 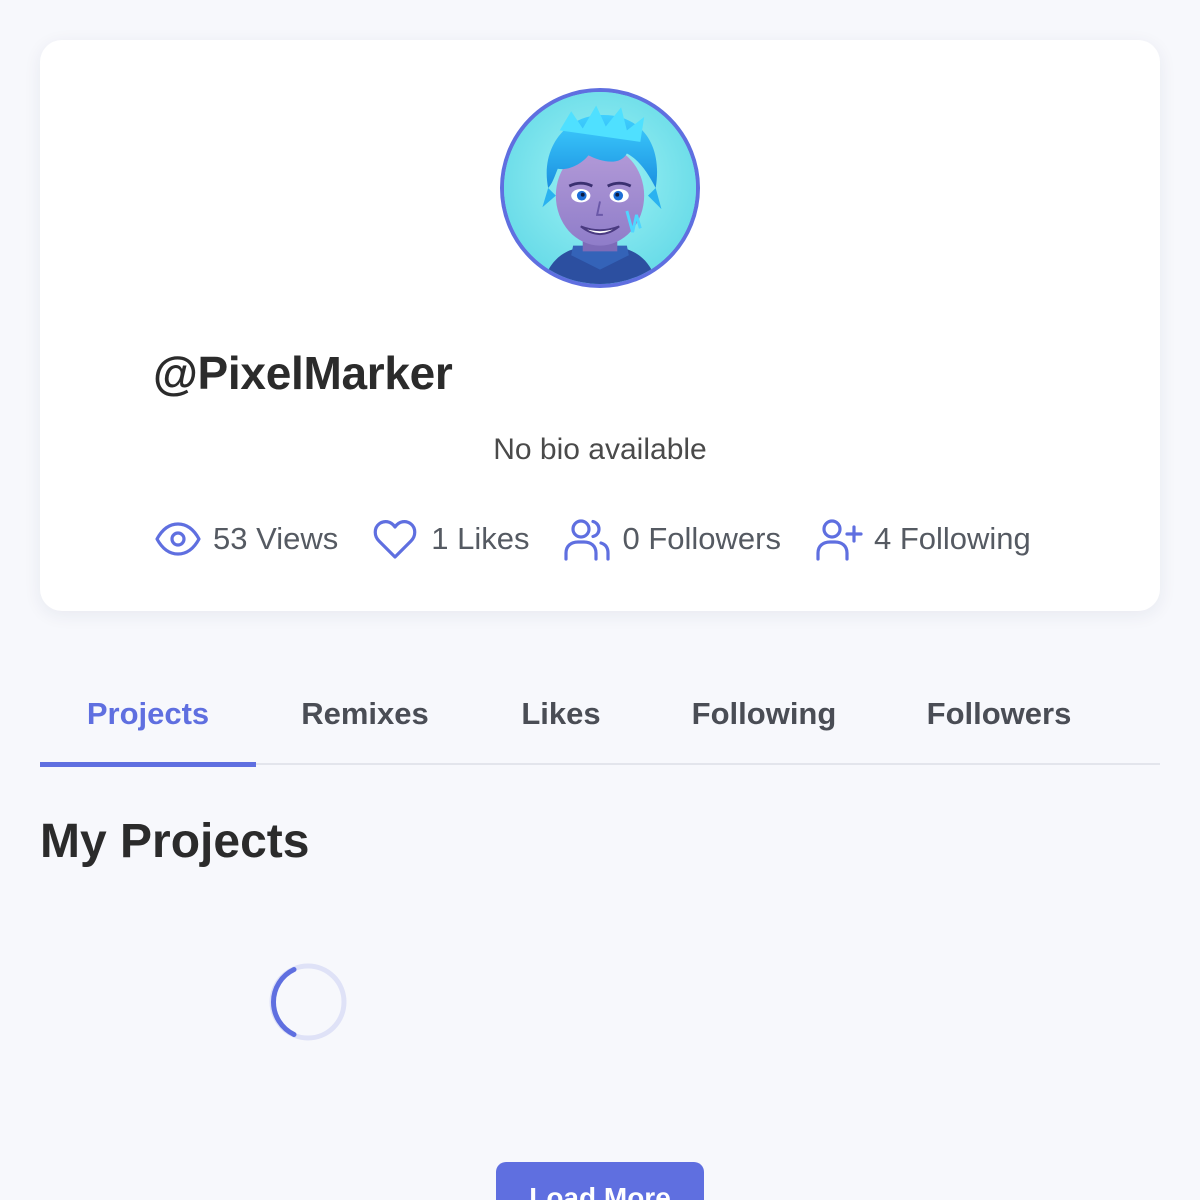 I want to click on user-plus-icon, so click(x=839, y=539).